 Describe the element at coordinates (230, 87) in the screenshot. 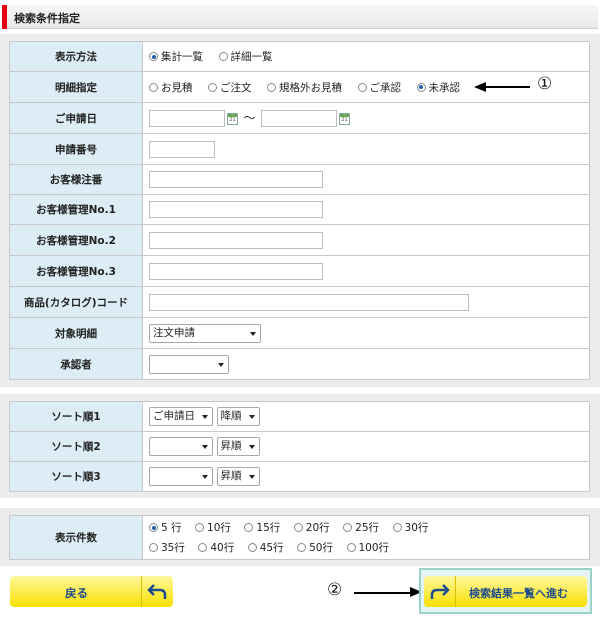

I see `radio-order: ご注文` at that location.